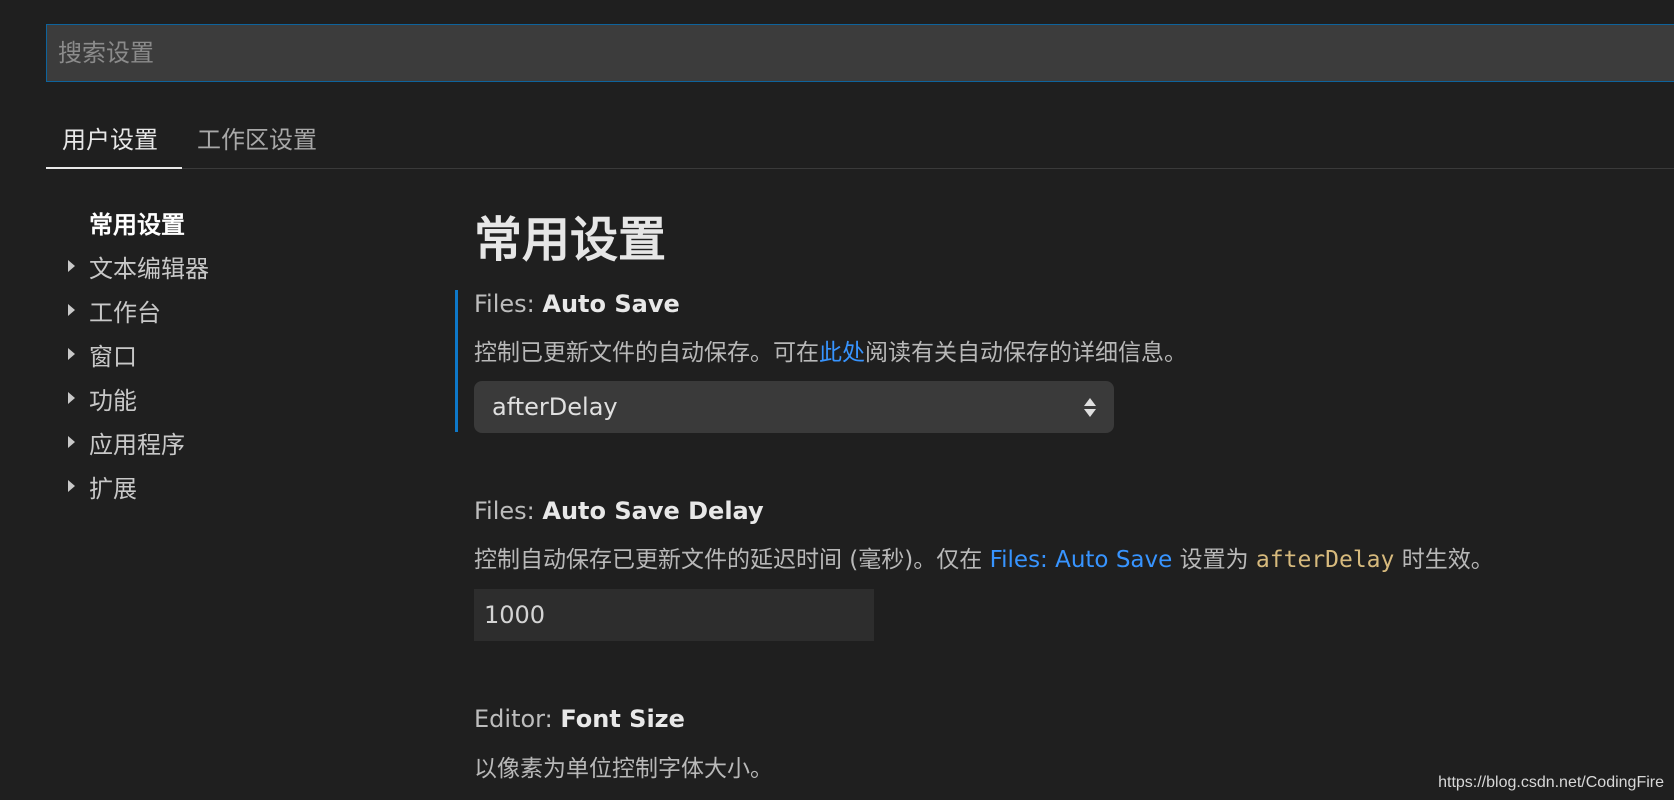 Image resolution: width=1674 pixels, height=800 pixels. I want to click on setting-title-font-size: Editor: Font Size, so click(579, 719).